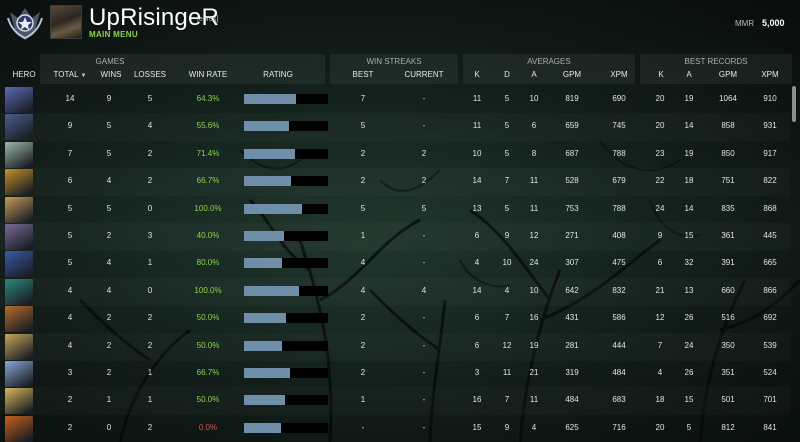 This screenshot has height=442, width=800. I want to click on table-row: 4 2 2 50.0% 2 - 6 7 16 431 586 12 26 516 692, so click(395, 319).